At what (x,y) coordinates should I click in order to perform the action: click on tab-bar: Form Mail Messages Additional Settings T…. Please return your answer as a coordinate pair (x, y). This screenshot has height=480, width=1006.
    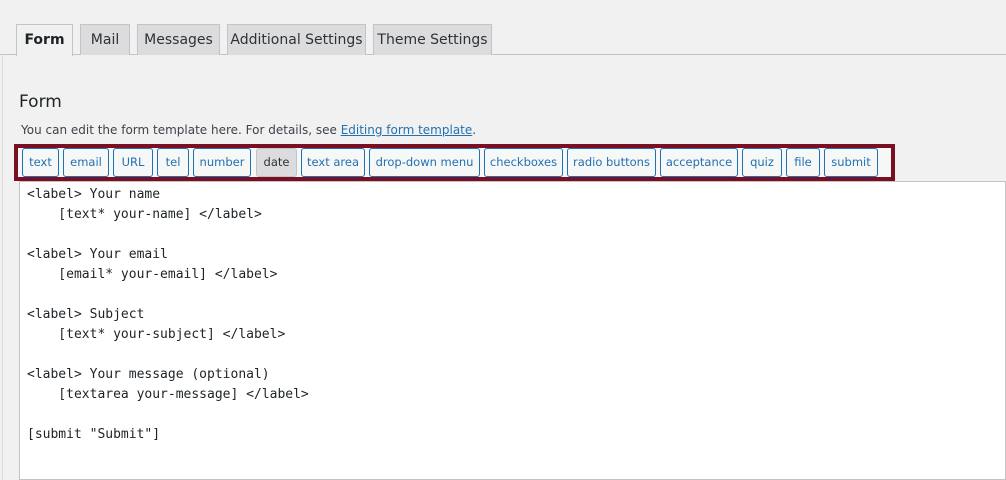
    Looking at the image, I should click on (503, 28).